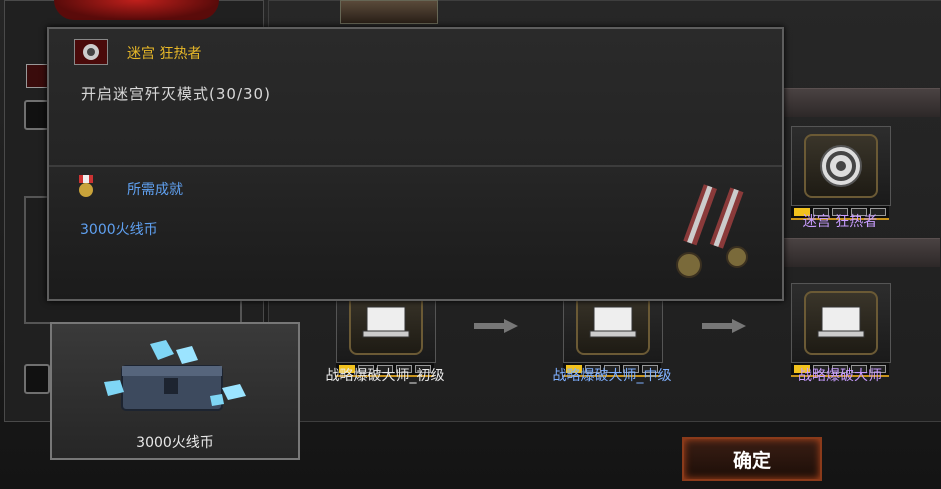 This screenshot has height=489, width=941. What do you see at coordinates (840, 222) in the screenshot?
I see `achievement-label: 迷宫 狂热者` at bounding box center [840, 222].